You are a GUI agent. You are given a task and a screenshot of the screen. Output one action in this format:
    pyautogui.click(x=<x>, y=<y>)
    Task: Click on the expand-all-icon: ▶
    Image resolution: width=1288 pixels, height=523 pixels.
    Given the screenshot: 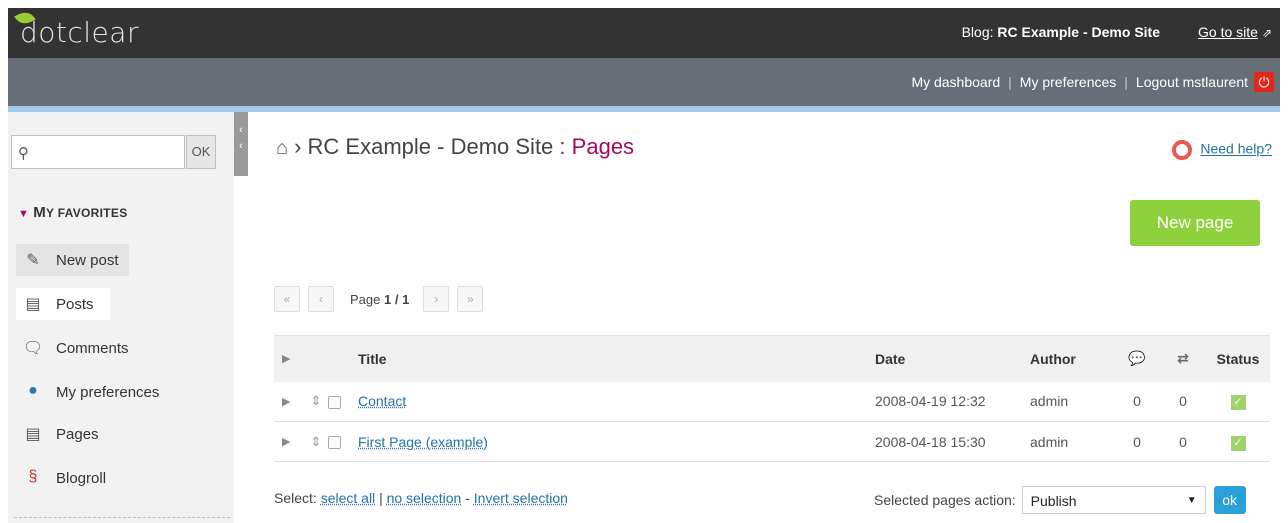 What is the action you would take?
    pyautogui.click(x=289, y=358)
    